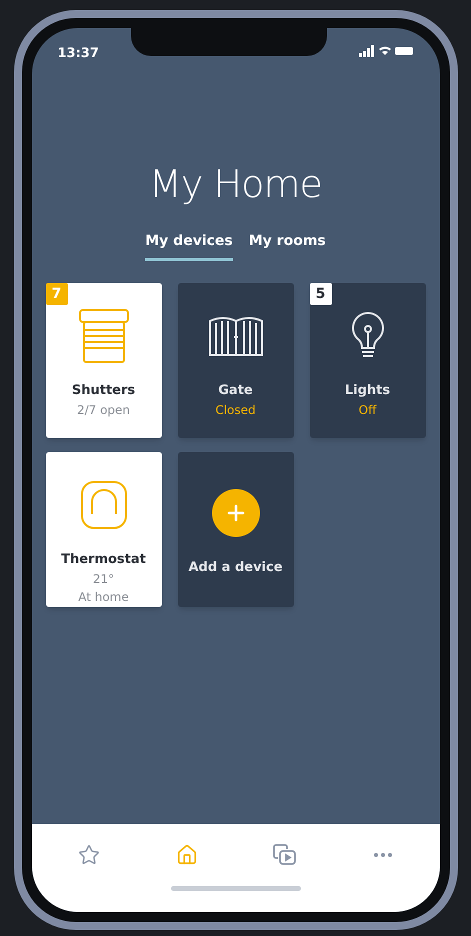 Image resolution: width=471 pixels, height=936 pixels. I want to click on status-time: 13:37, so click(78, 54).